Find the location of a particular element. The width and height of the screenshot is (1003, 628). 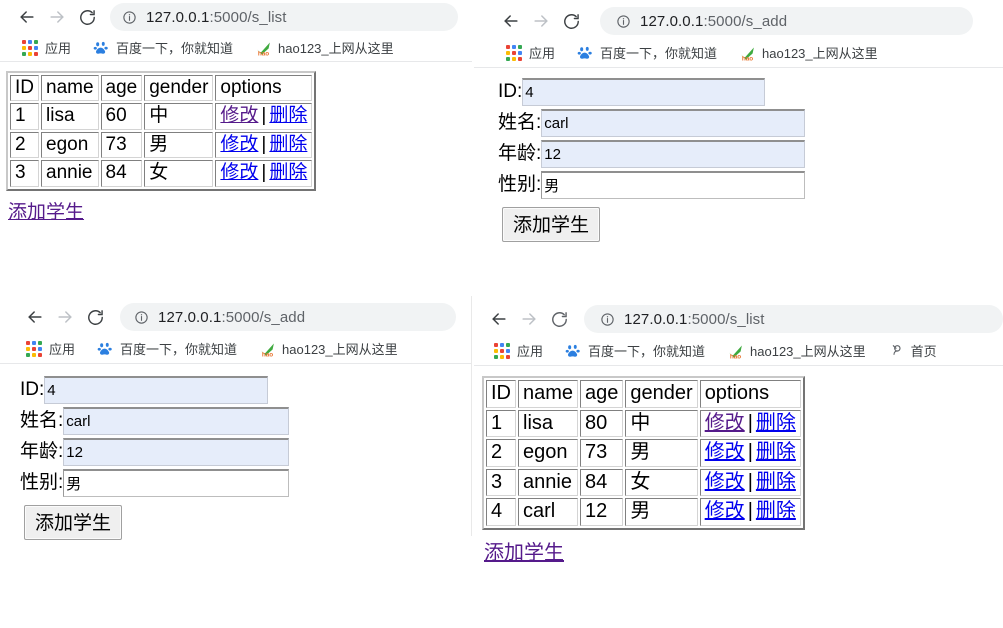

table-row: 3 annie 84 女 修改 | 删除 is located at coordinates (643, 482).